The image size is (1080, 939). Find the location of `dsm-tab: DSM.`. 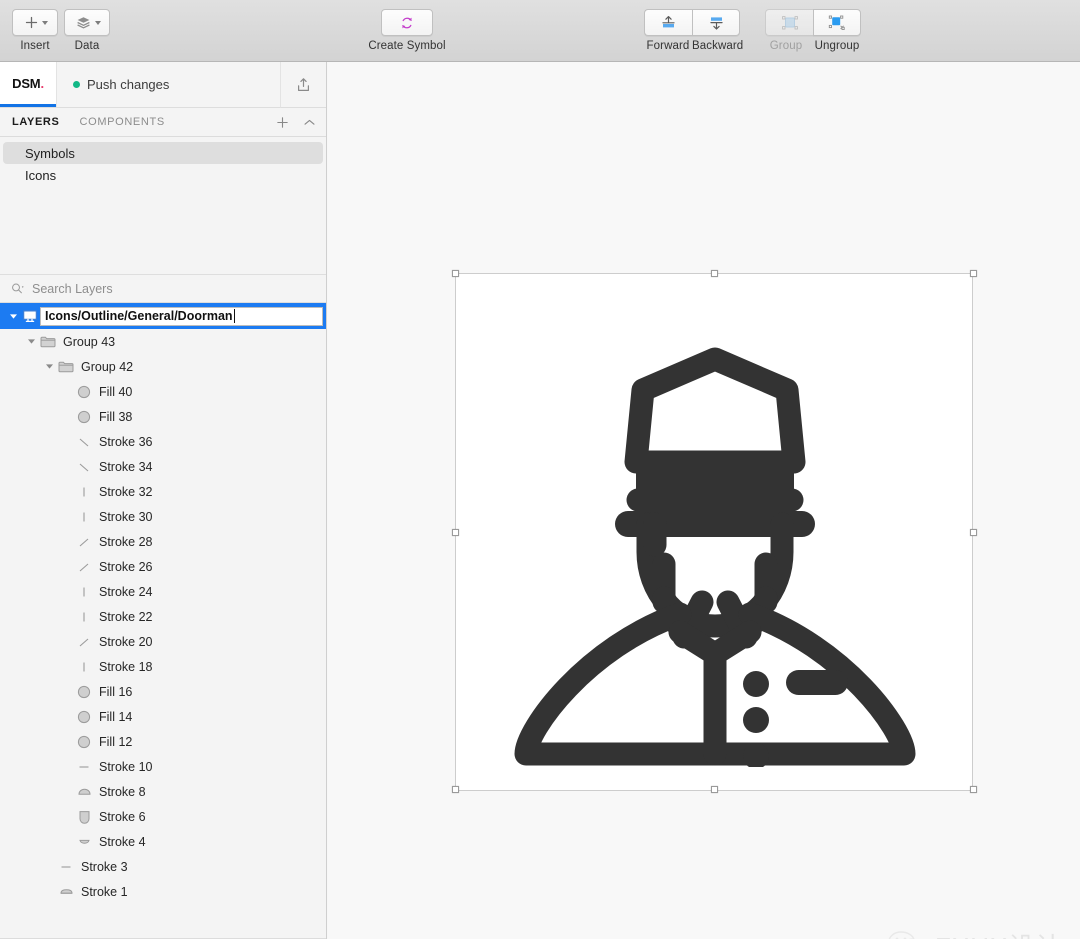

dsm-tab: DSM. is located at coordinates (28, 84).